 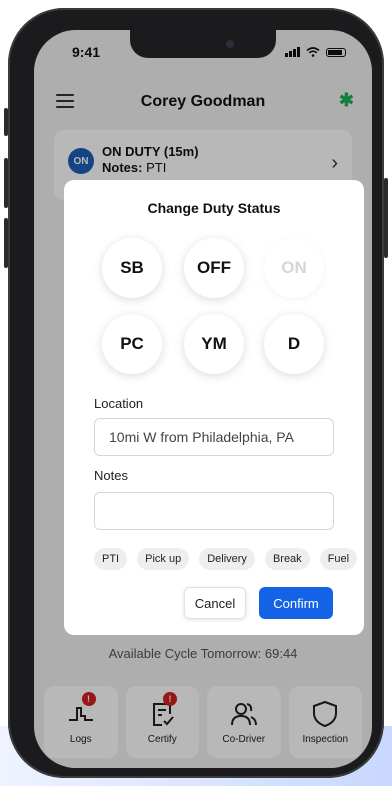 What do you see at coordinates (203, 44) in the screenshot?
I see `notch` at bounding box center [203, 44].